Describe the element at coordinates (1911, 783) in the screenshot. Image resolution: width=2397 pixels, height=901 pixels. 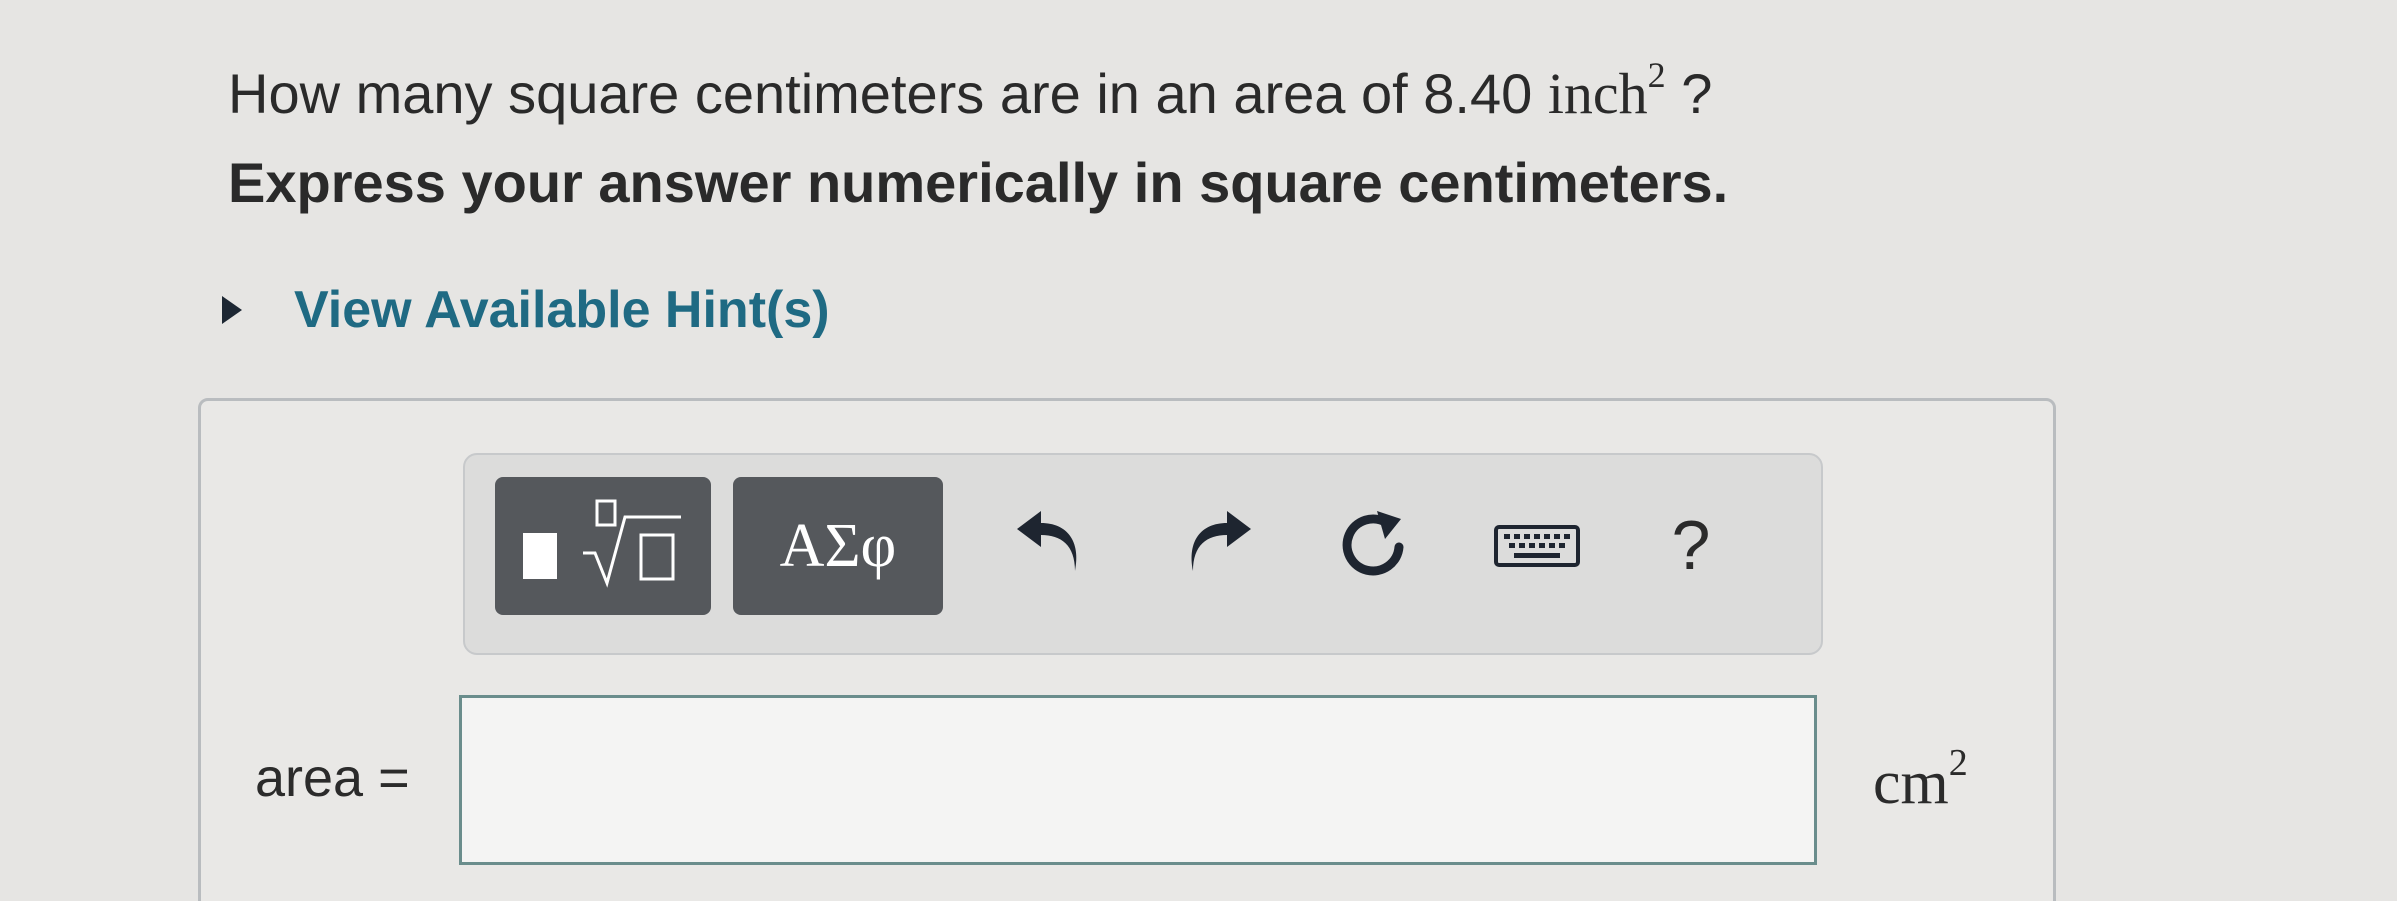
I see `answer-unit-base: cm` at that location.